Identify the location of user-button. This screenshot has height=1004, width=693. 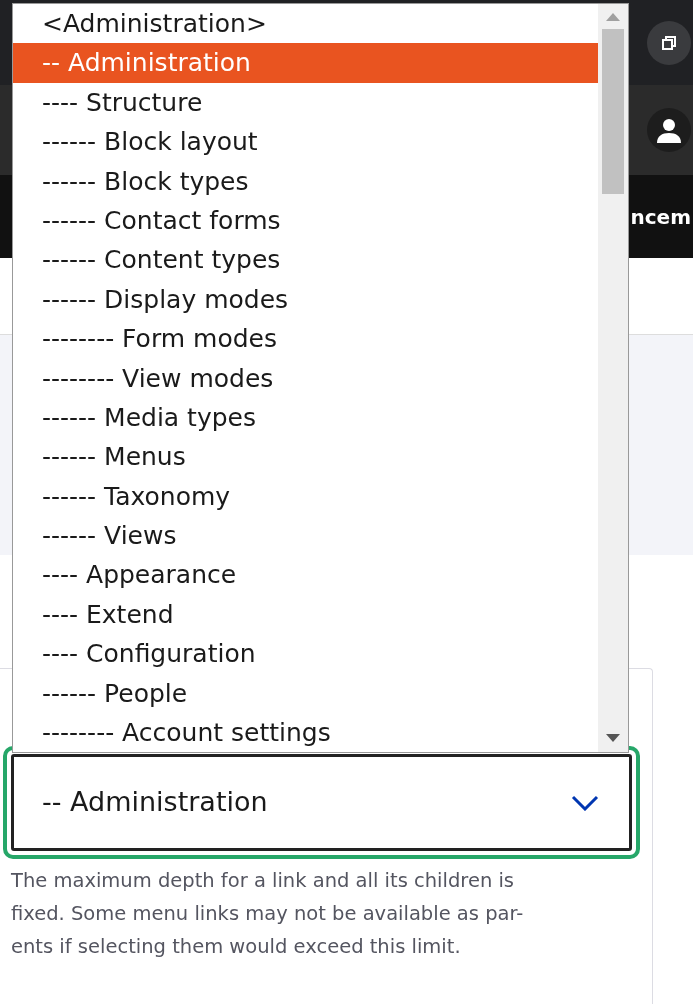
(669, 130).